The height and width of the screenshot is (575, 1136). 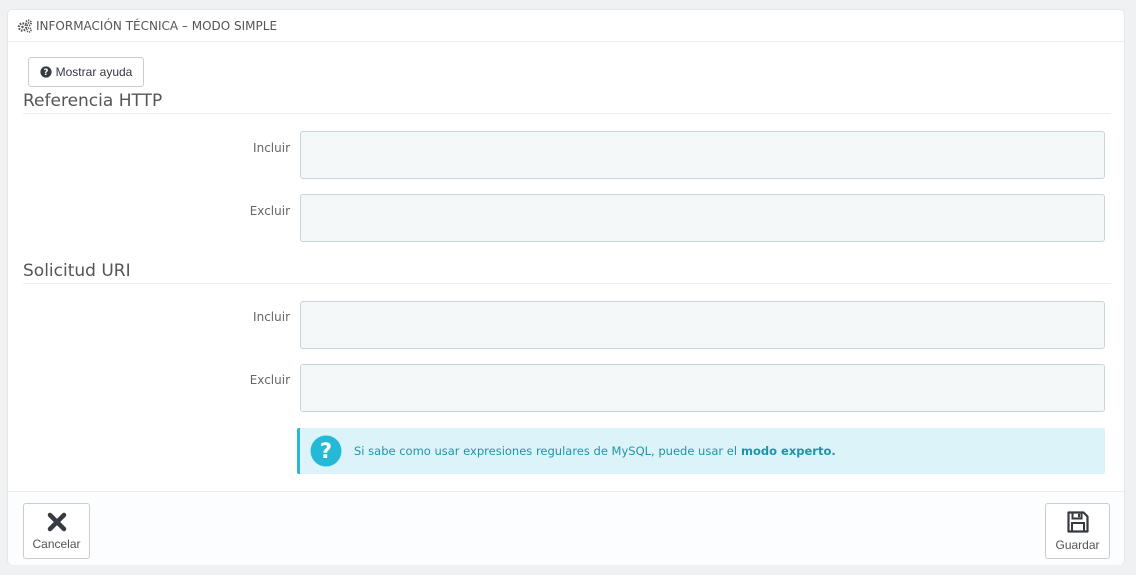 What do you see at coordinates (57, 522) in the screenshot?
I see `close-icon` at bounding box center [57, 522].